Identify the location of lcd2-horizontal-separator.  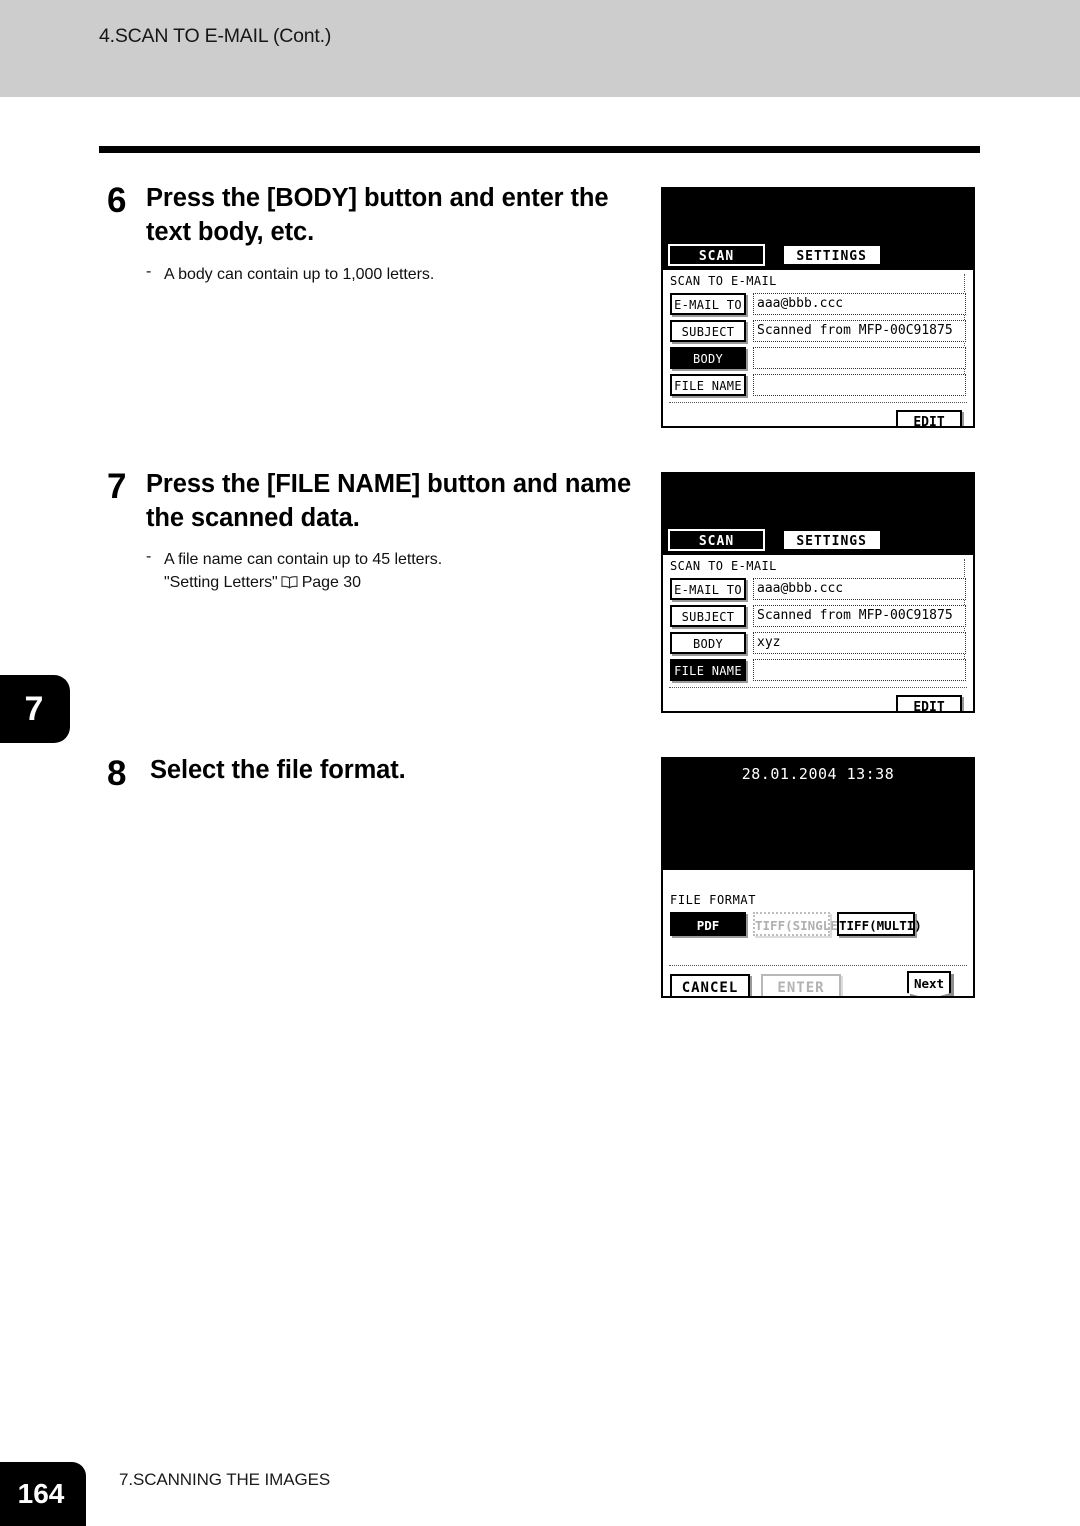
(818, 687).